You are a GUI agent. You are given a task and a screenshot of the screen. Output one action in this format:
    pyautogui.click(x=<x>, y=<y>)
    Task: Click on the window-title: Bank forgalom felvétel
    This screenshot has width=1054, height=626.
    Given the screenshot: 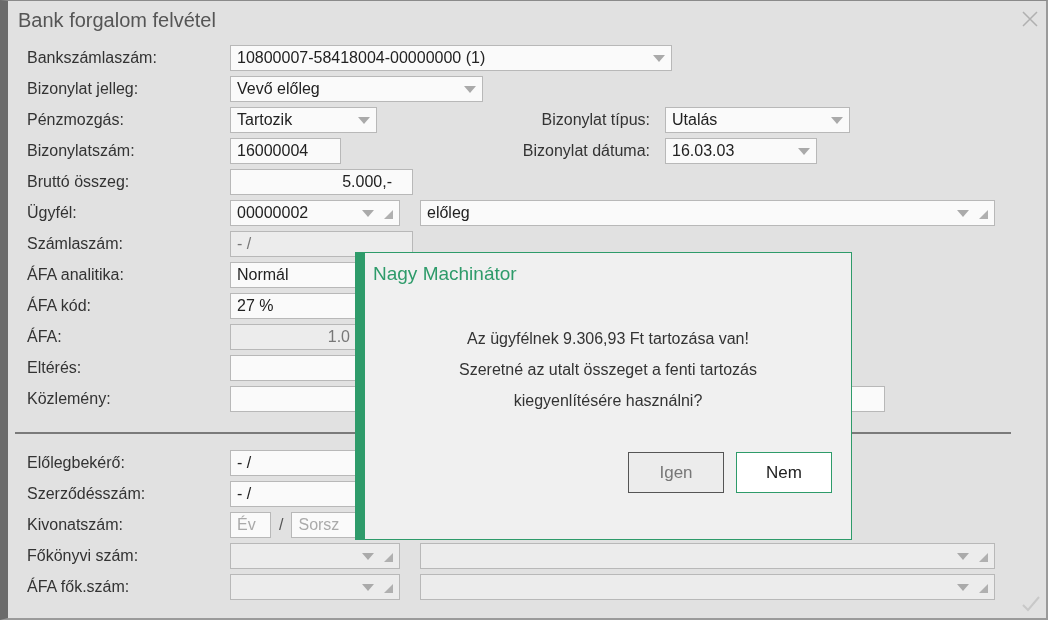 What is the action you would take?
    pyautogui.click(x=116, y=20)
    